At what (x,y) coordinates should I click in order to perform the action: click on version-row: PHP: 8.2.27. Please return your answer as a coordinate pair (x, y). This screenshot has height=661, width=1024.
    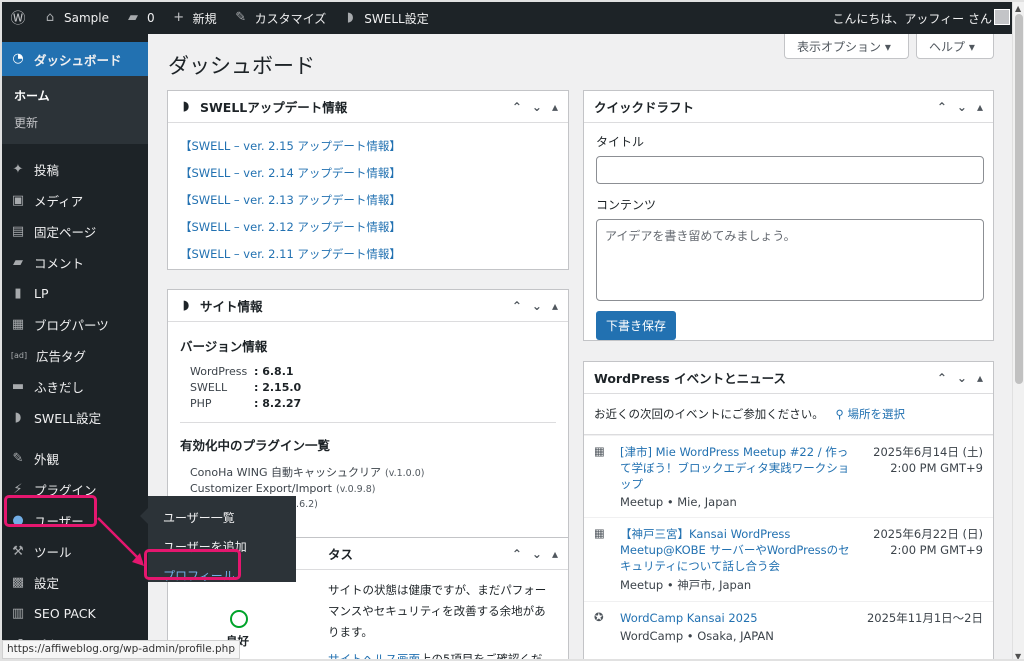
    Looking at the image, I should click on (373, 403).